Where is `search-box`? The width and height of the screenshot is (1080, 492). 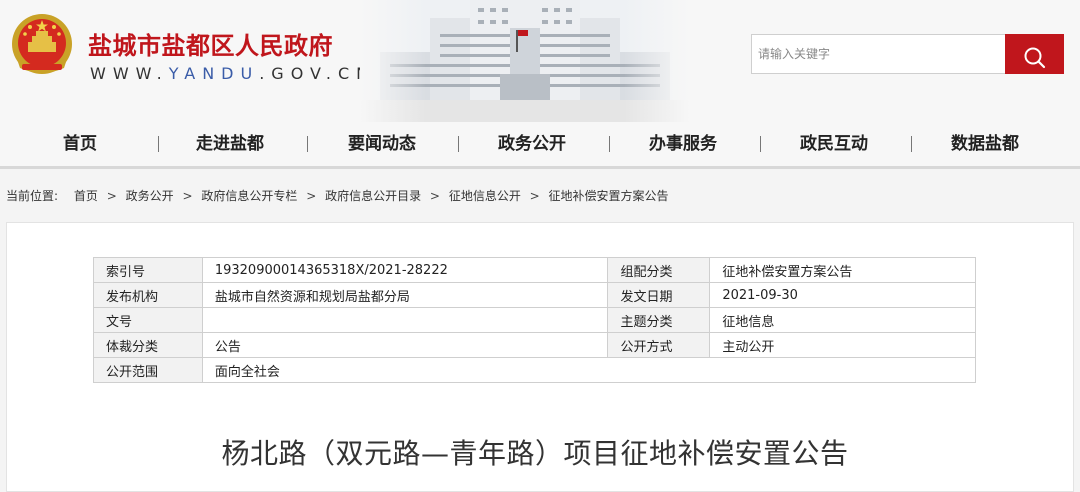
search-box is located at coordinates (907, 54).